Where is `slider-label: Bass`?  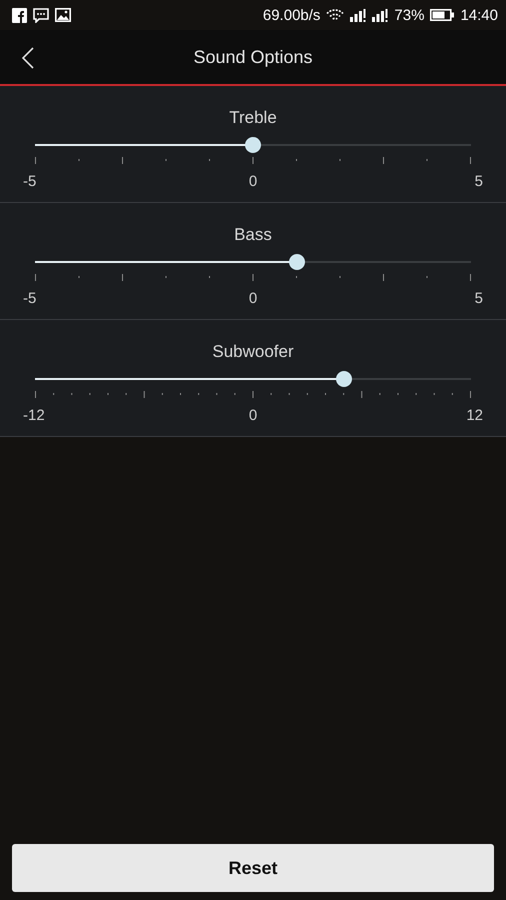 slider-label: Bass is located at coordinates (253, 235).